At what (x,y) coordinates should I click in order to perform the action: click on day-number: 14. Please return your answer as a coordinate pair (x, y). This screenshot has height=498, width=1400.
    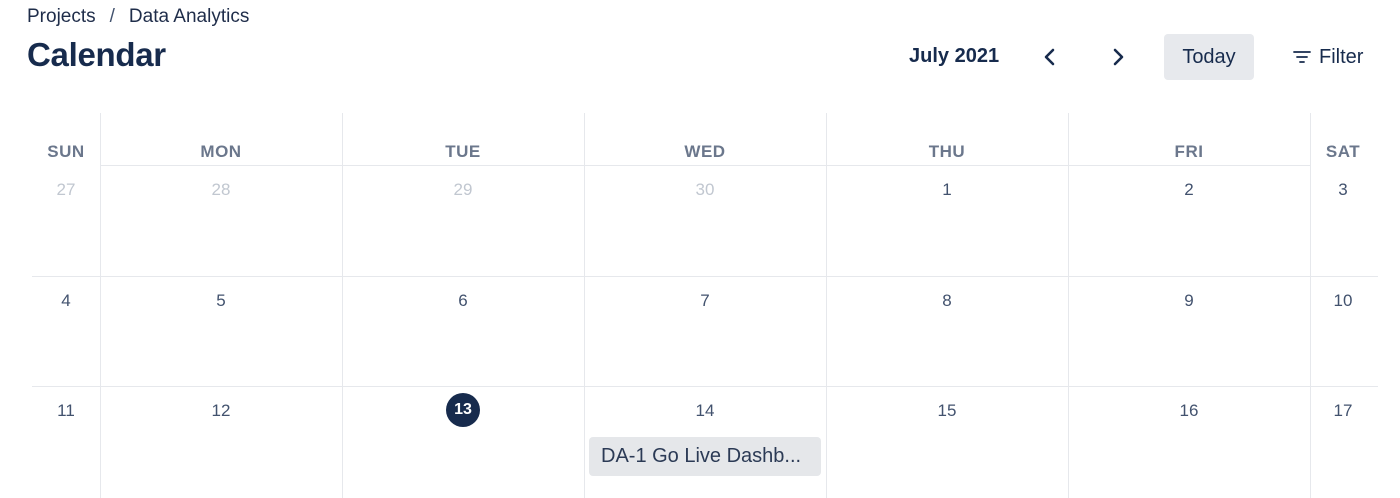
    Looking at the image, I should click on (705, 411).